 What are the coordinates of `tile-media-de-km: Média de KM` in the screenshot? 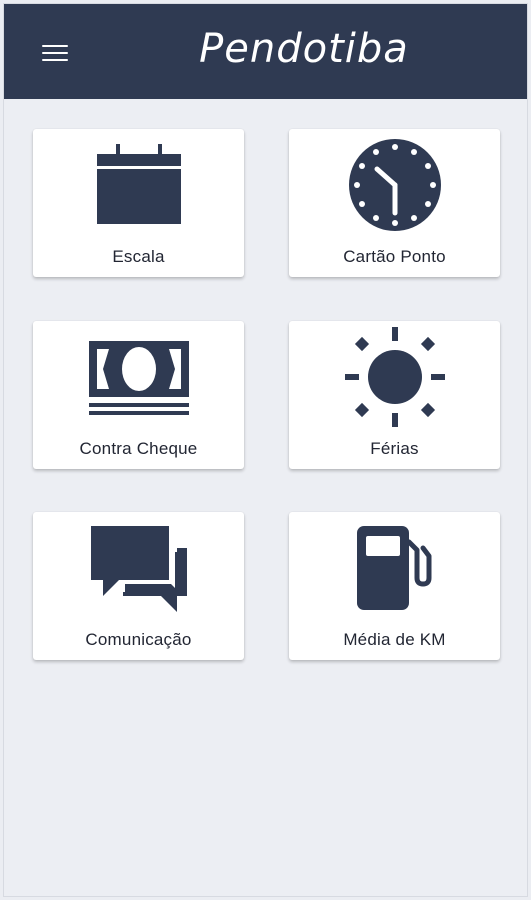 It's located at (394, 586).